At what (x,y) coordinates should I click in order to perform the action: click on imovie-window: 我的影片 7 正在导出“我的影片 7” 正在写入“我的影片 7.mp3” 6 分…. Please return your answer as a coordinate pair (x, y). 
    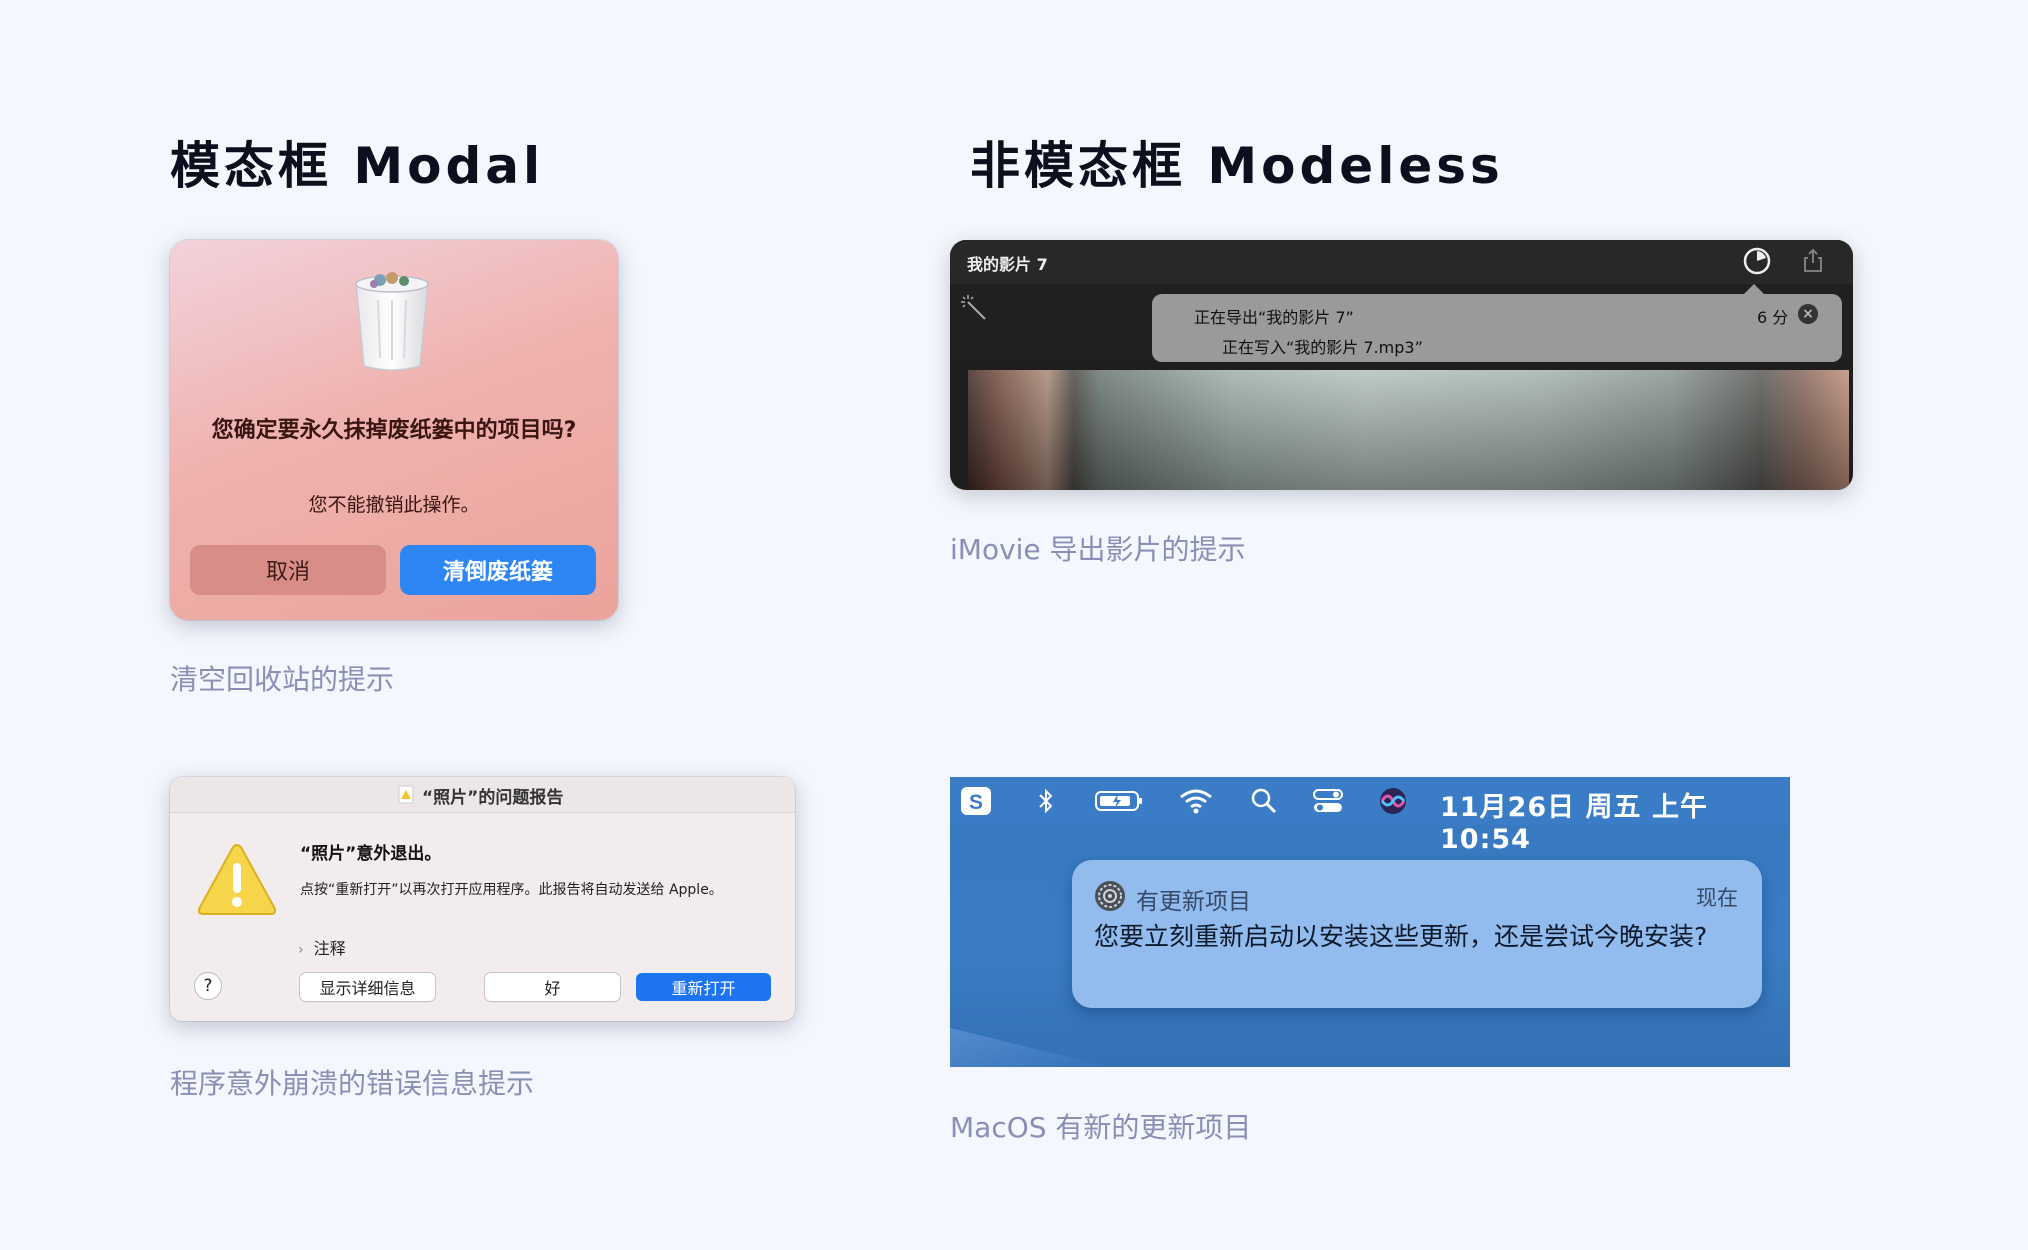
    Looking at the image, I should click on (1401, 365).